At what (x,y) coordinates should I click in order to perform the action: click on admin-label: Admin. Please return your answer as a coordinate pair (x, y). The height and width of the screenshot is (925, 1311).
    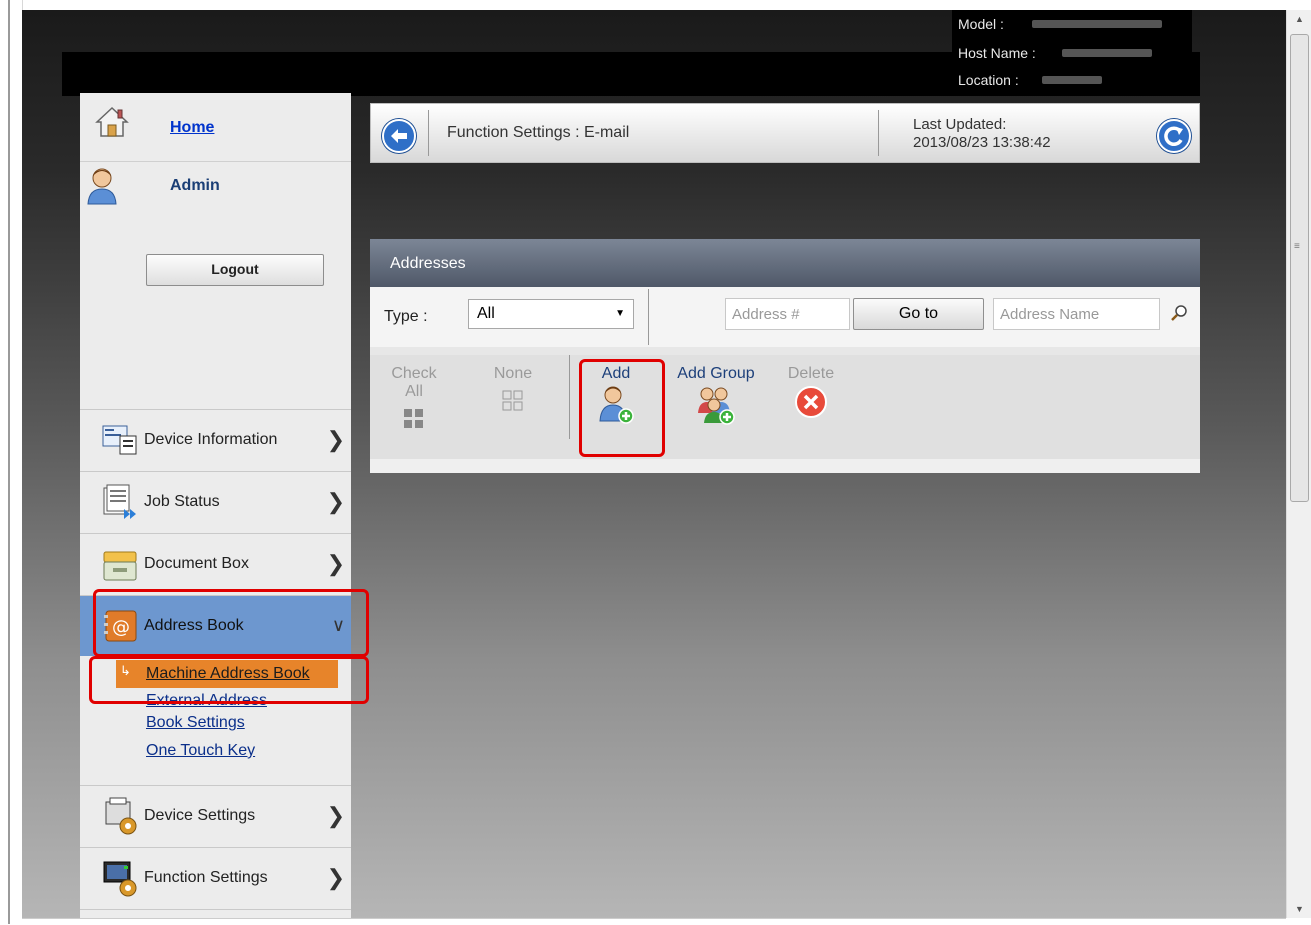
    Looking at the image, I should click on (195, 185).